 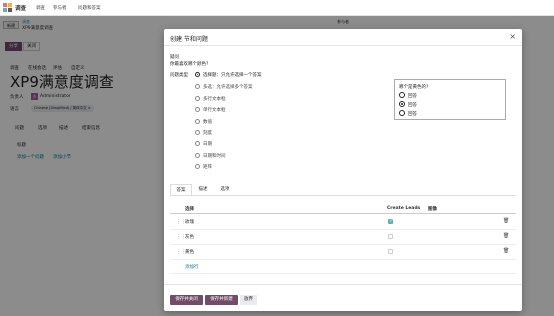 What do you see at coordinates (197, 121) in the screenshot?
I see `radio-numeric` at bounding box center [197, 121].